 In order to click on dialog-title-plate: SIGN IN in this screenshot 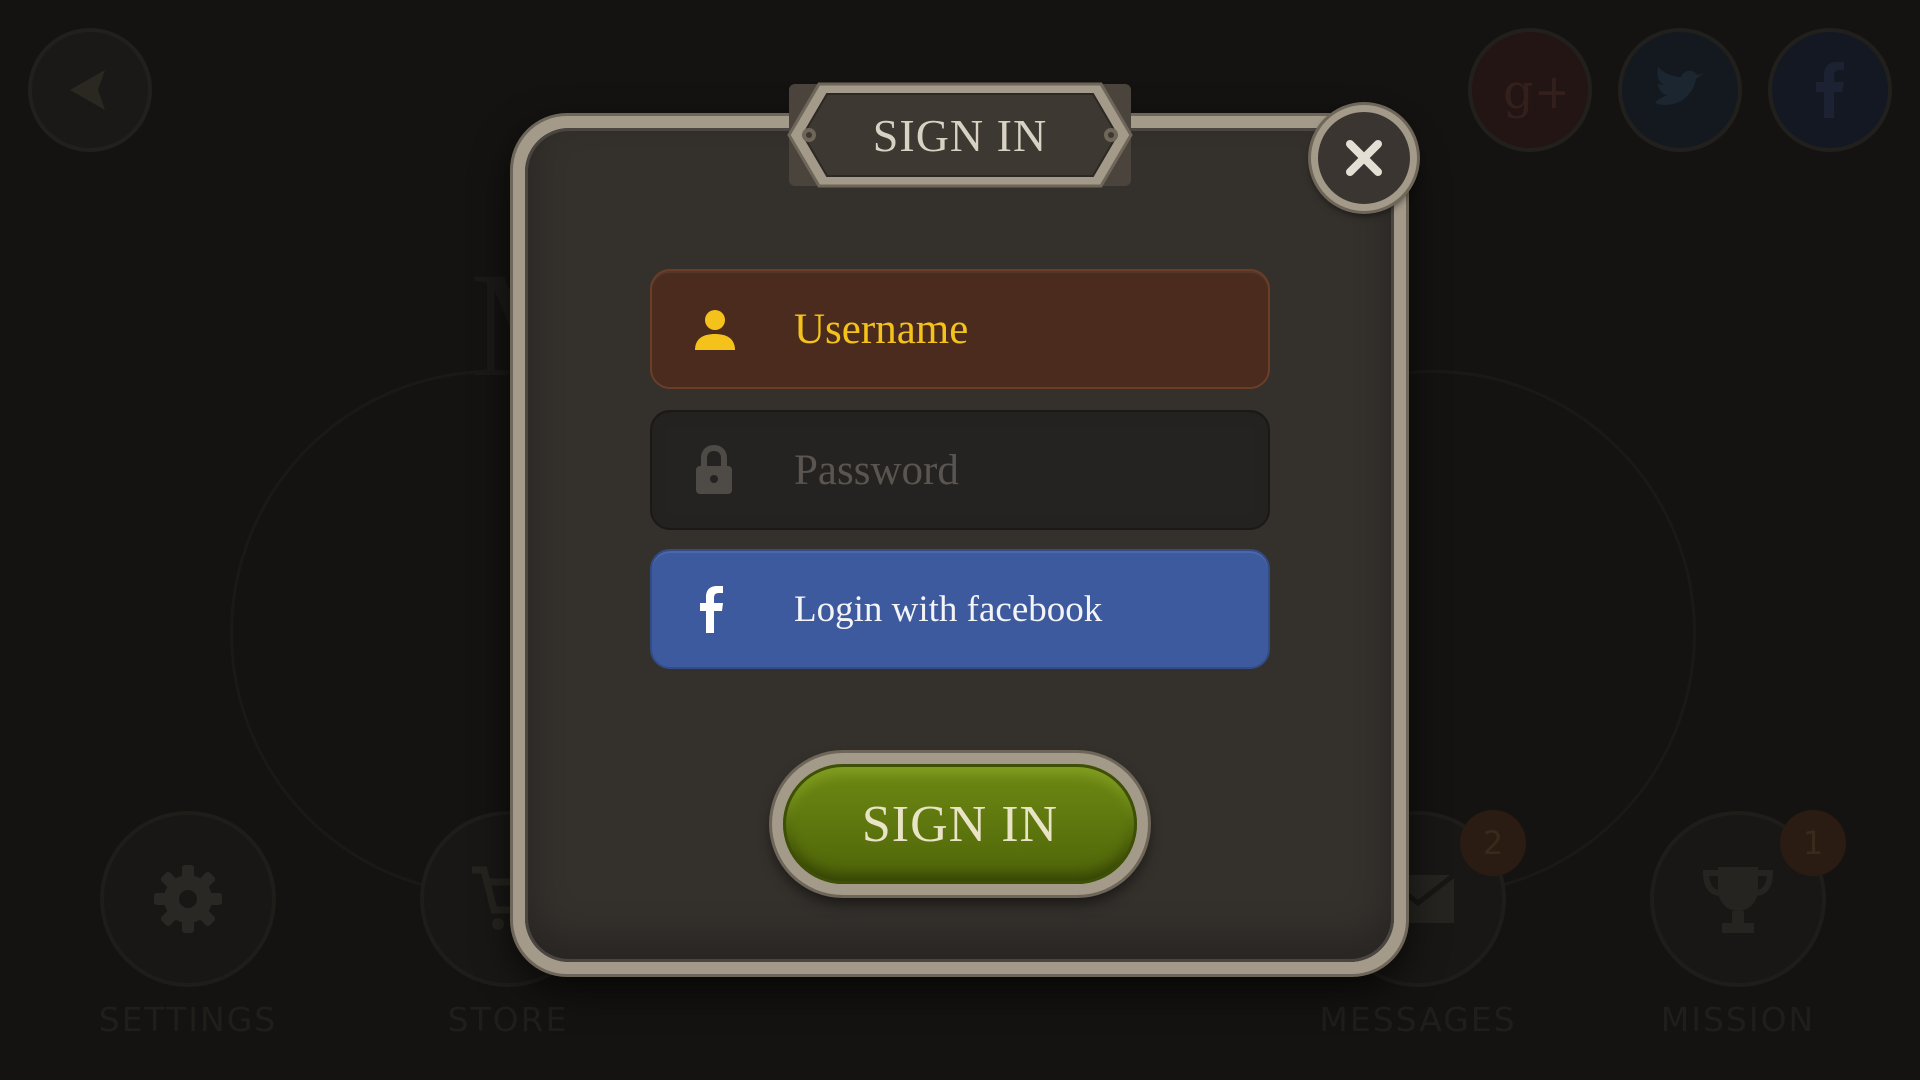, I will do `click(960, 135)`.